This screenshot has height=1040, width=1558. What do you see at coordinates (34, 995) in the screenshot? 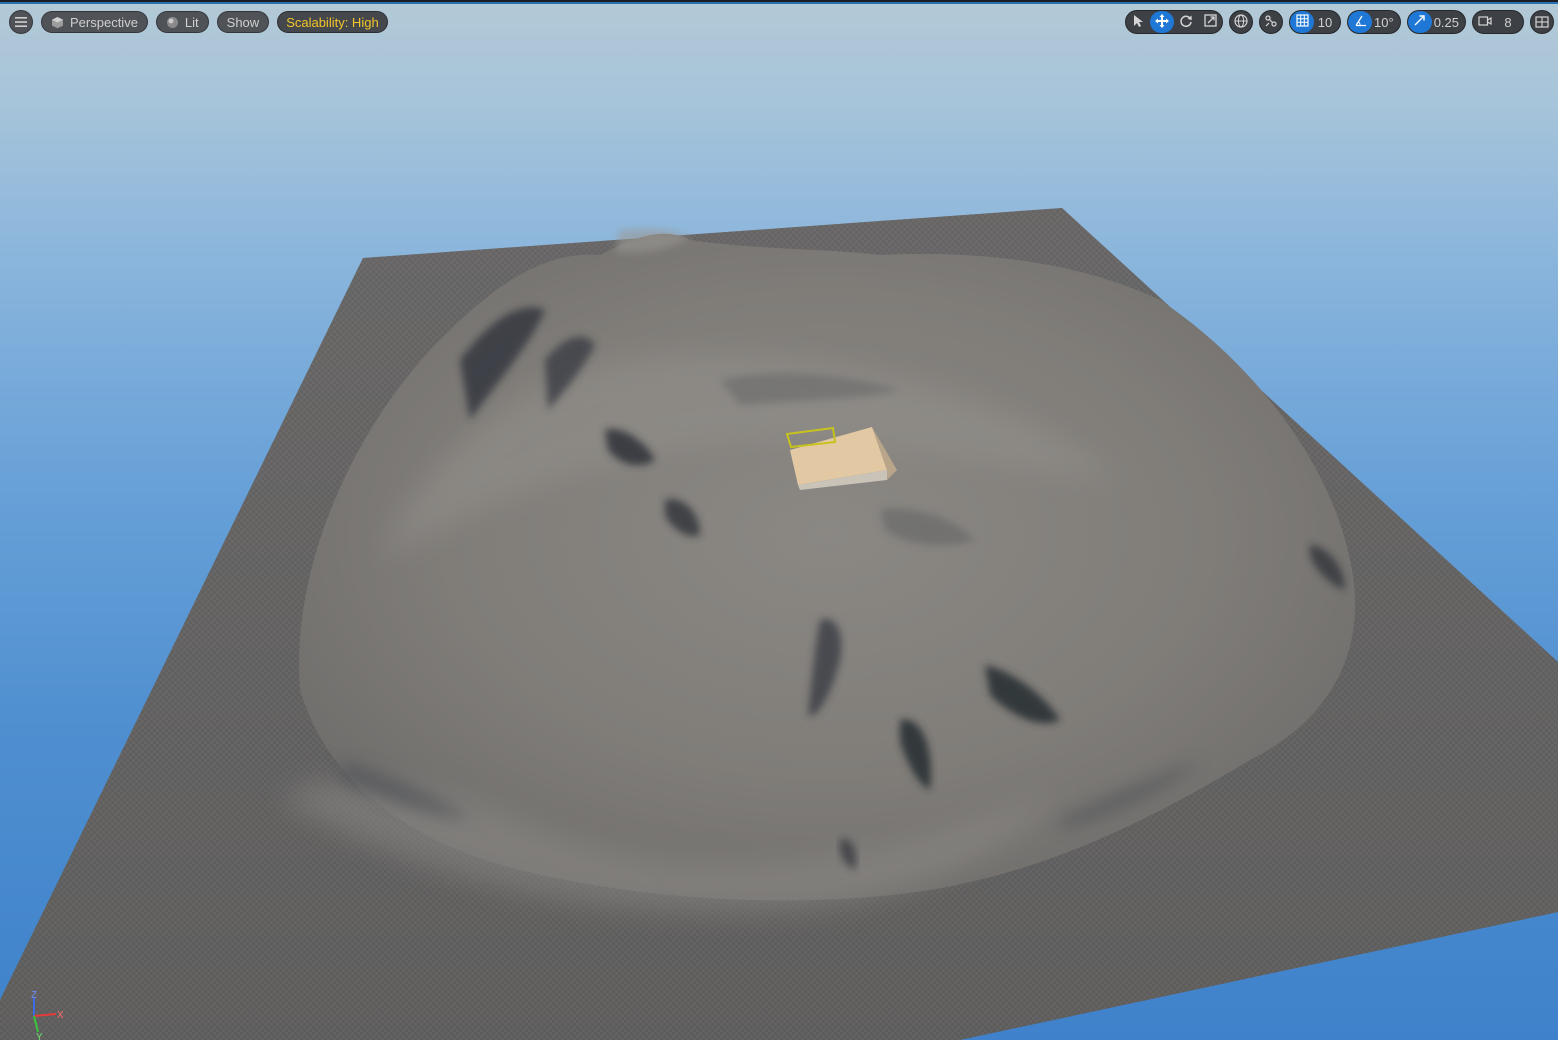
I see `axis-z-label: Z` at bounding box center [34, 995].